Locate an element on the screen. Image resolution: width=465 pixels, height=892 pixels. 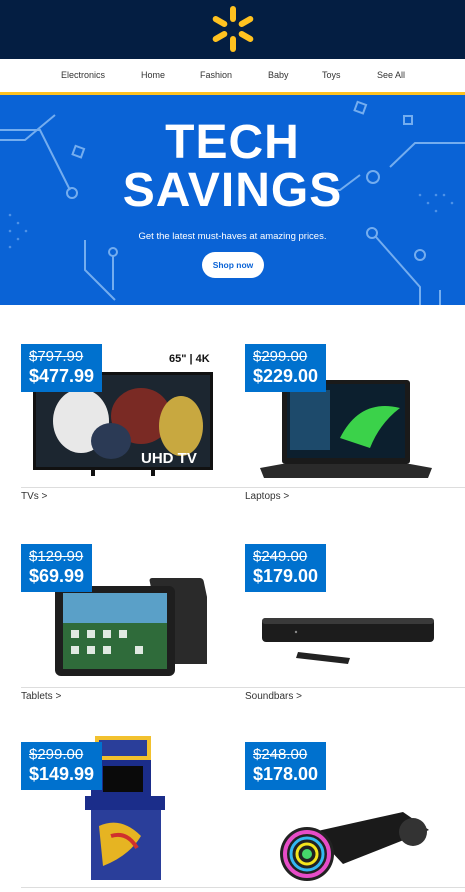
product-card-hoverboard: $248.00 $178.00 is located at coordinates (355, 817).